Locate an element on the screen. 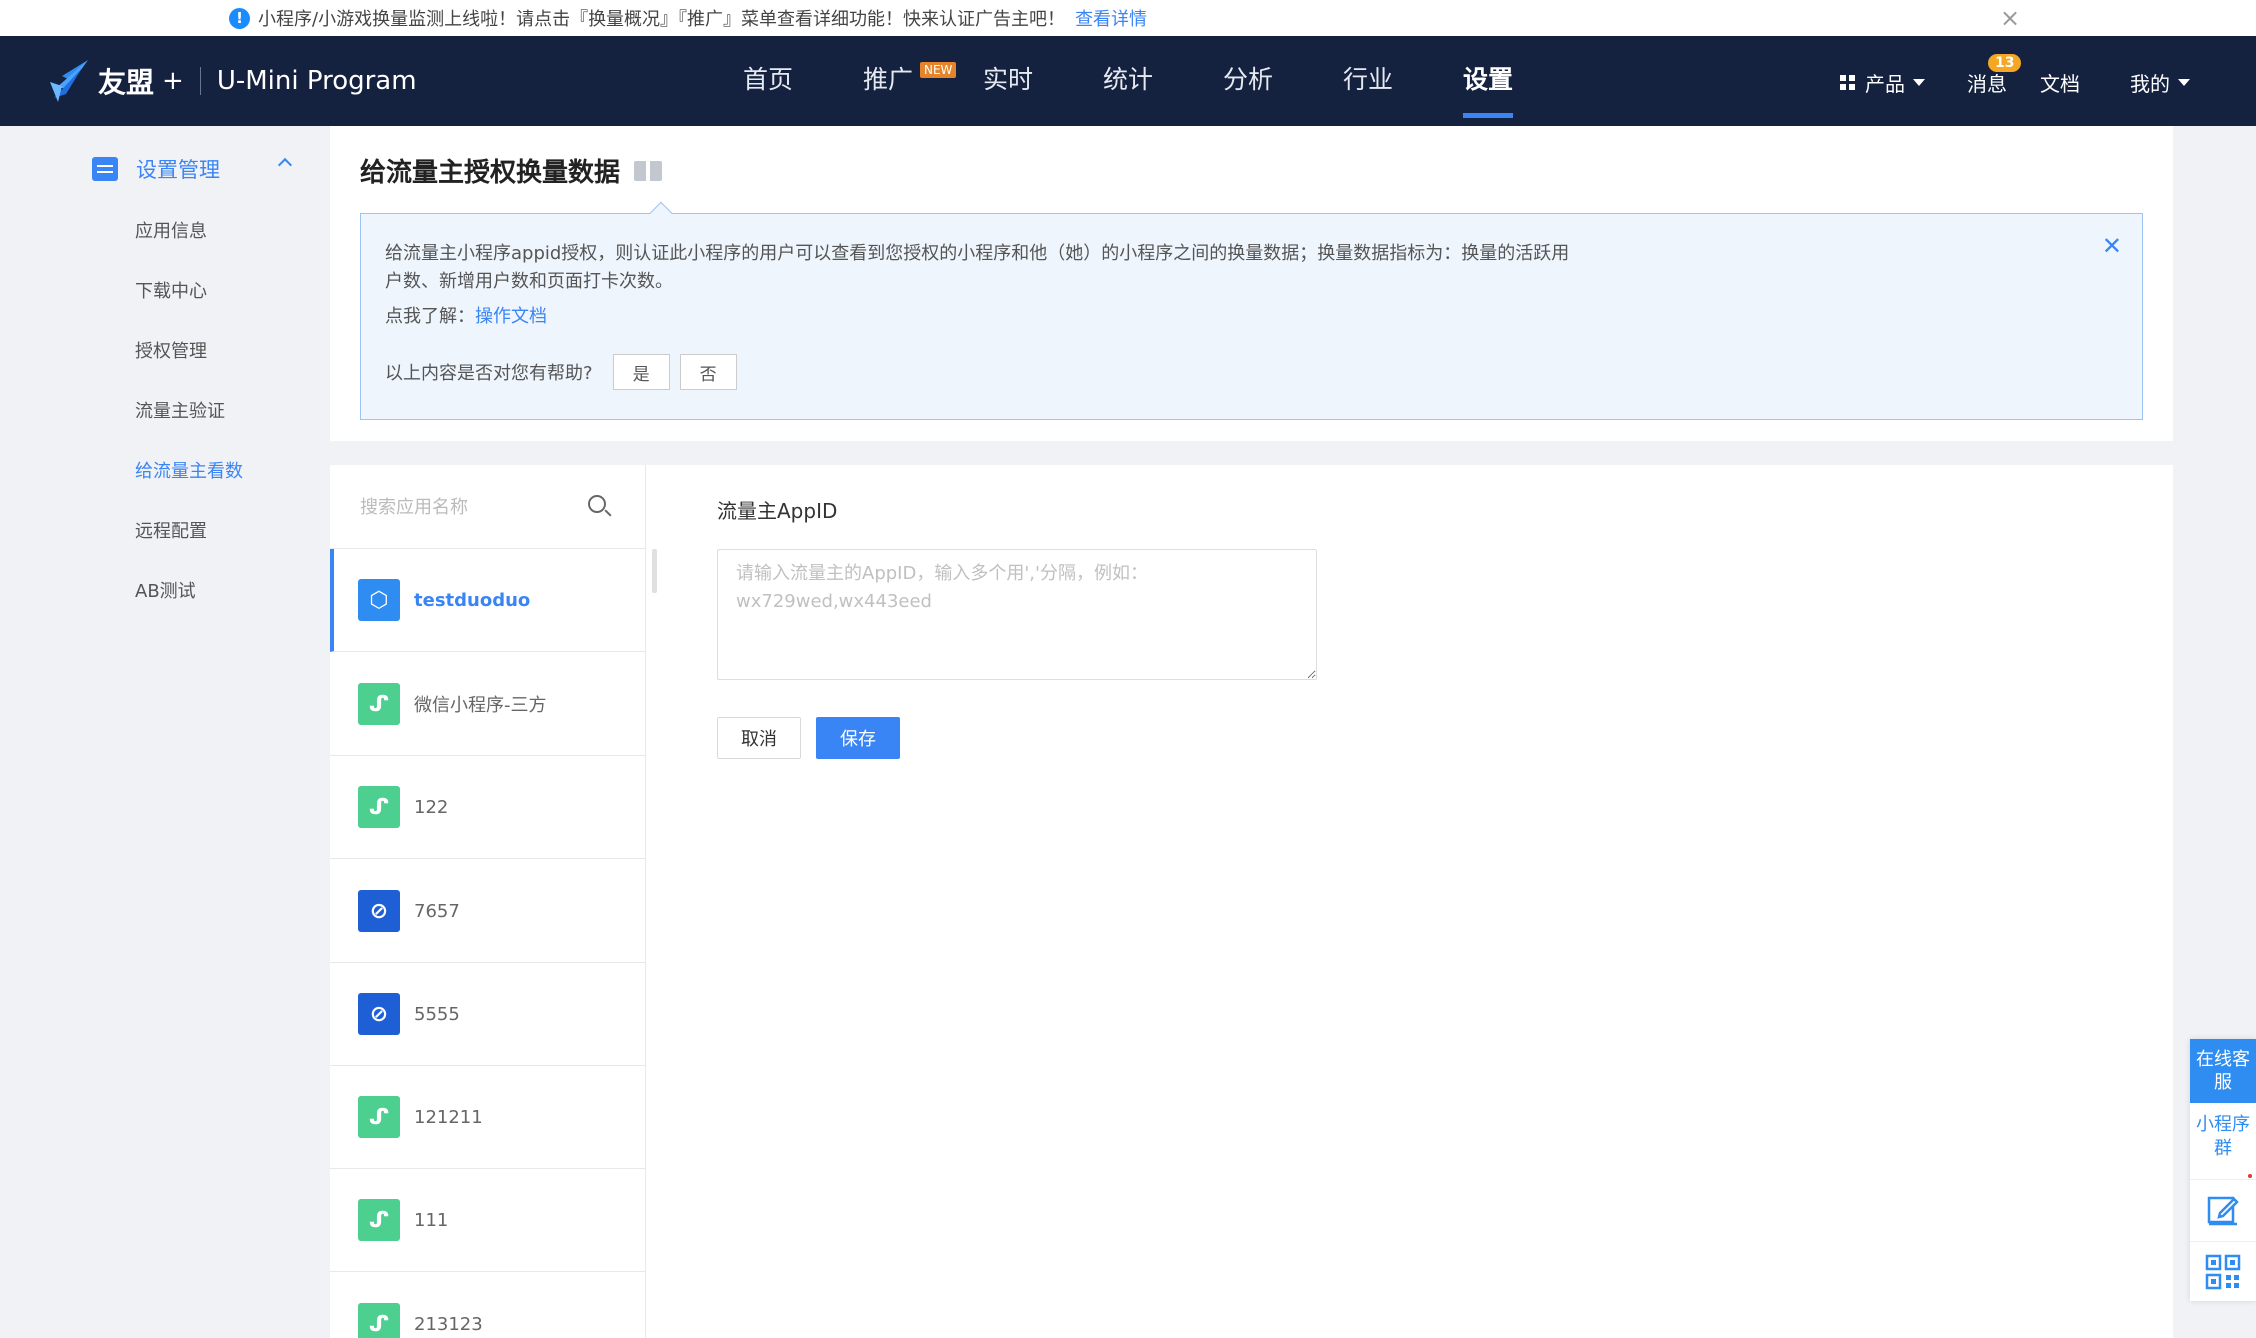  sidebar-item-download-center: 下载中心 is located at coordinates (171, 290).